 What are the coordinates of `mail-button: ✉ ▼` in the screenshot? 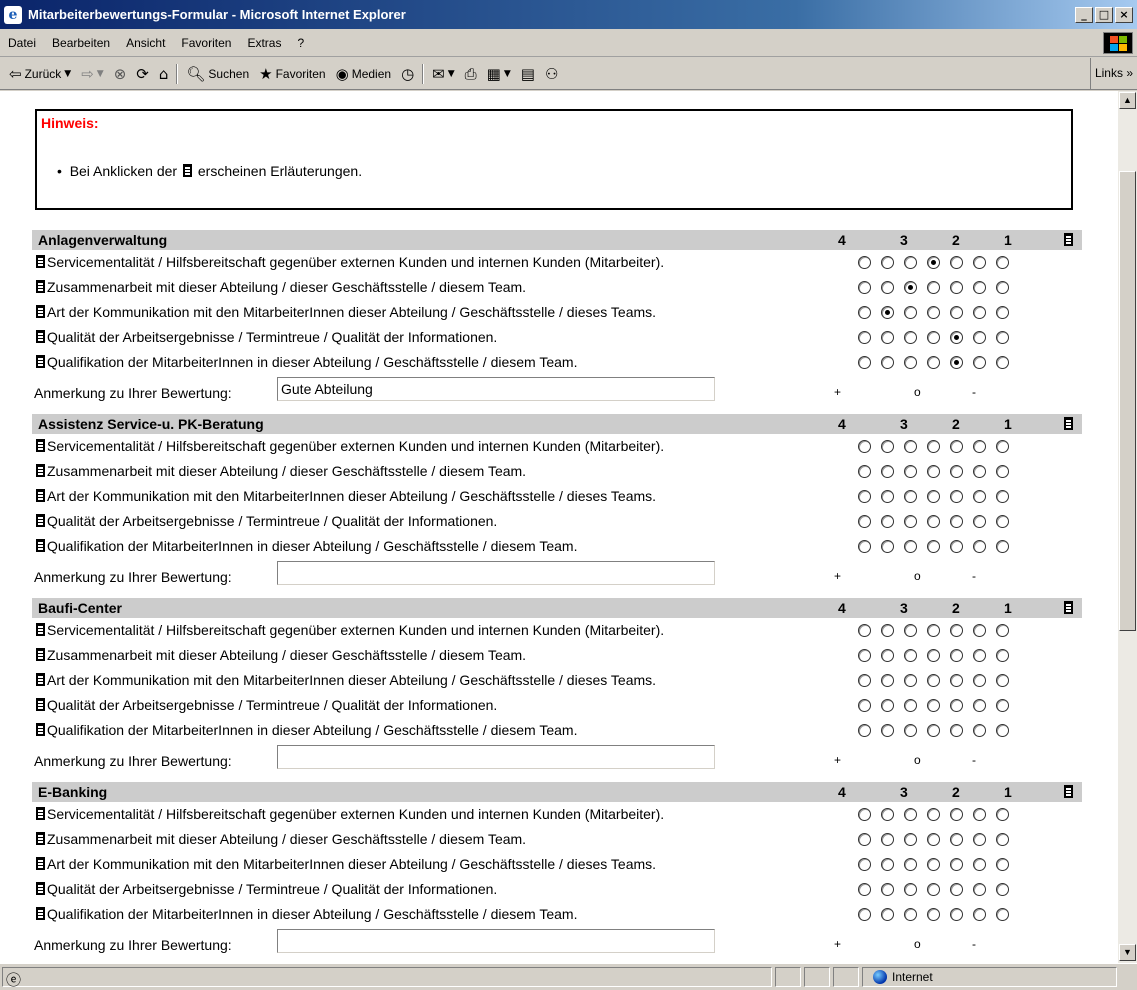 It's located at (443, 74).